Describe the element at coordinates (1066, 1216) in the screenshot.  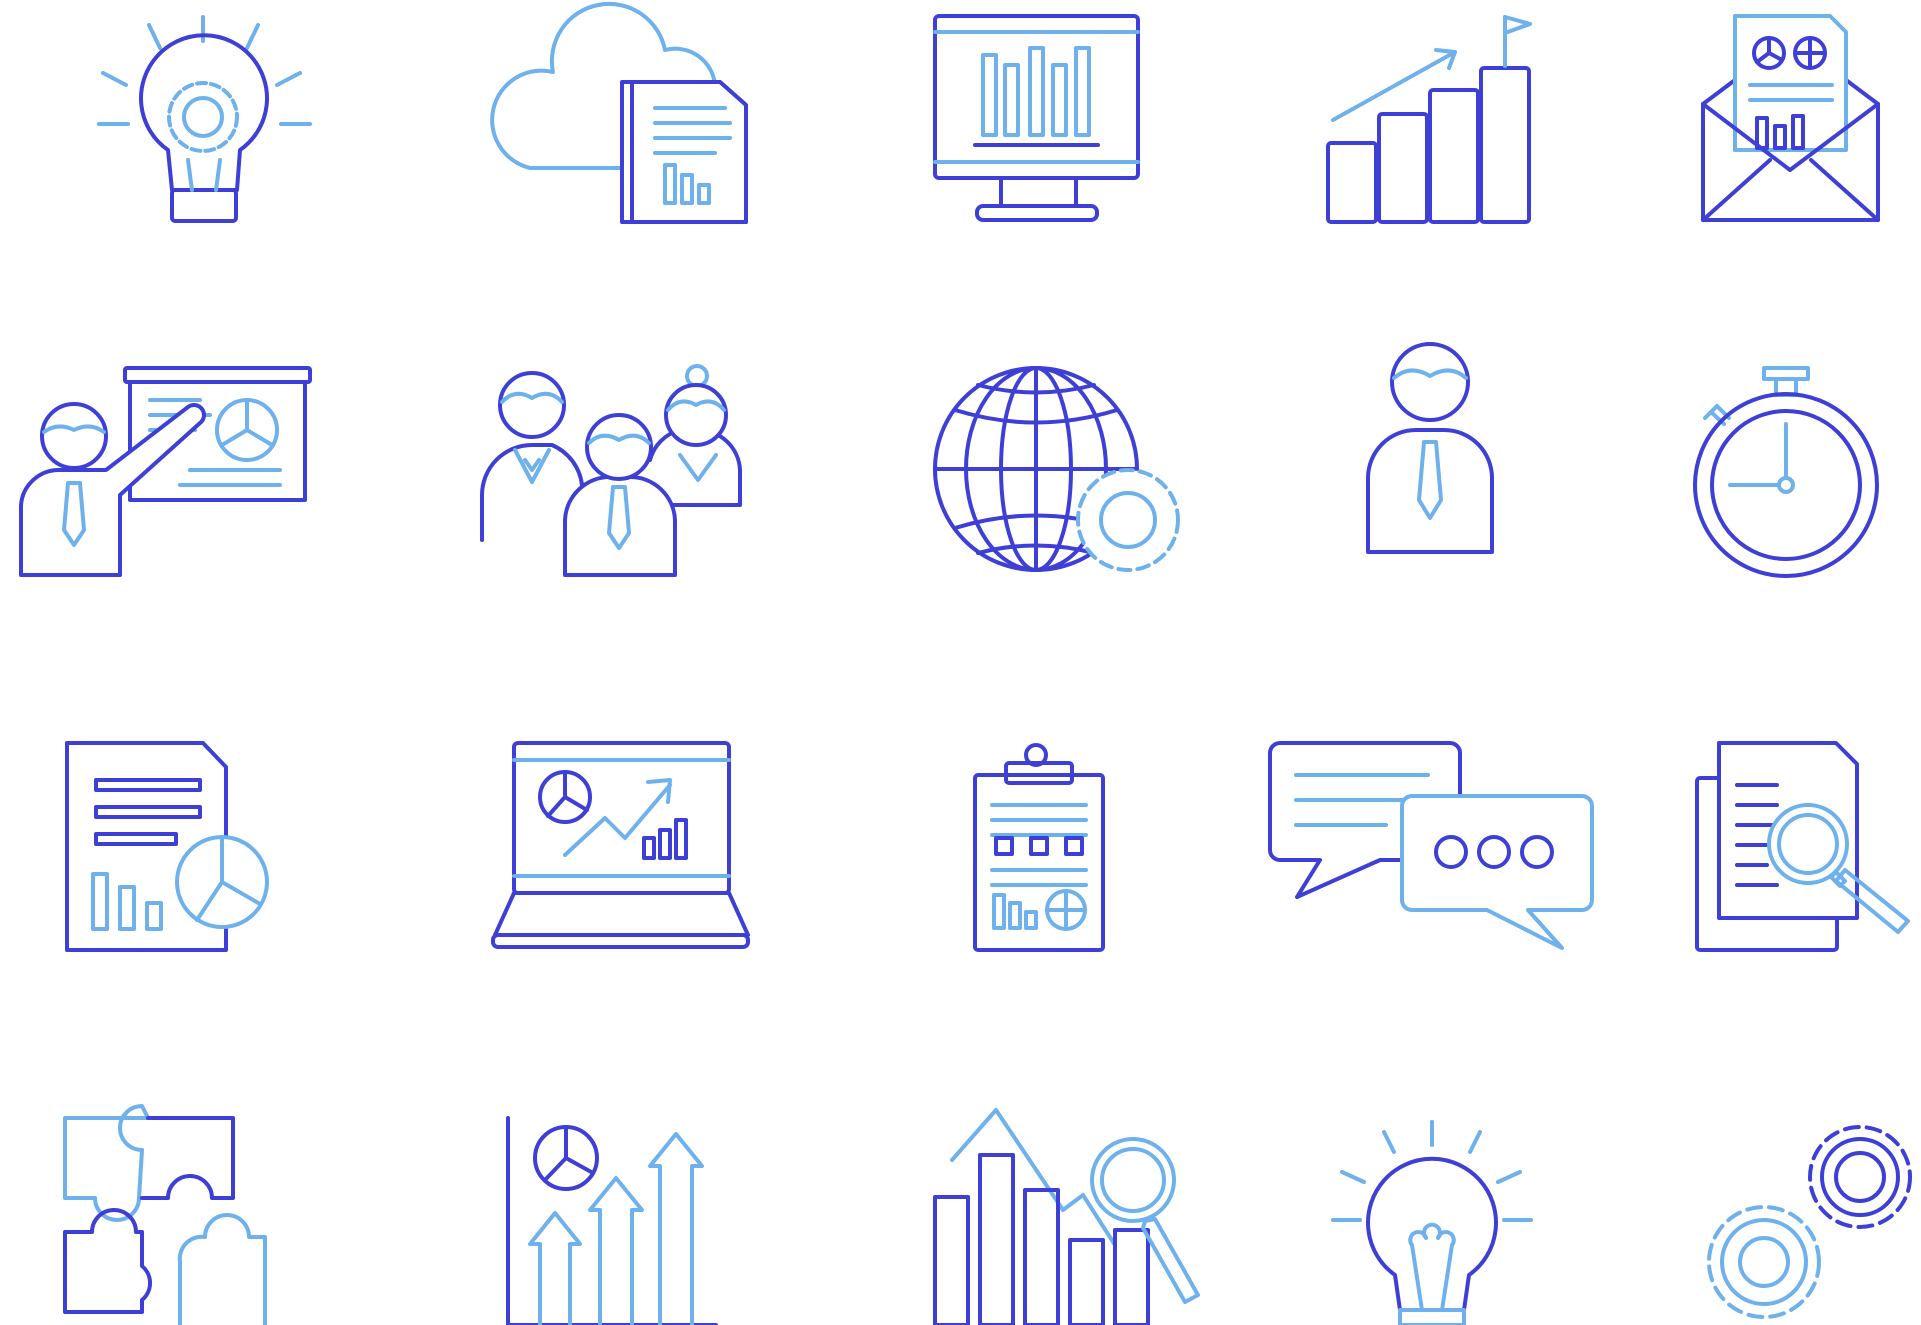
I see `chart-magnifier-icon` at that location.